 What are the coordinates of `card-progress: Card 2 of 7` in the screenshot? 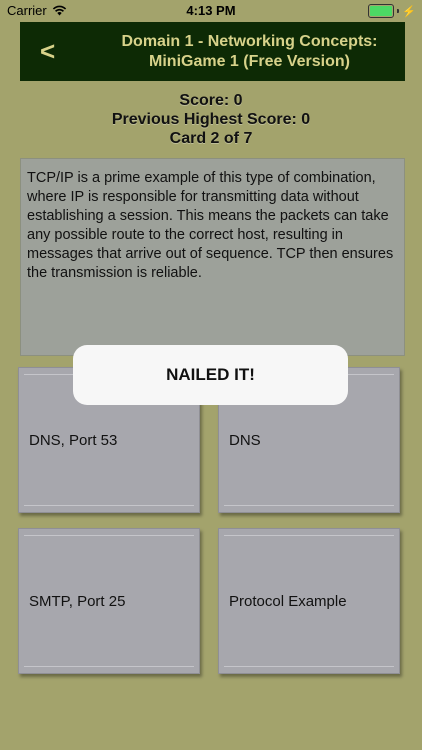 It's located at (211, 138).